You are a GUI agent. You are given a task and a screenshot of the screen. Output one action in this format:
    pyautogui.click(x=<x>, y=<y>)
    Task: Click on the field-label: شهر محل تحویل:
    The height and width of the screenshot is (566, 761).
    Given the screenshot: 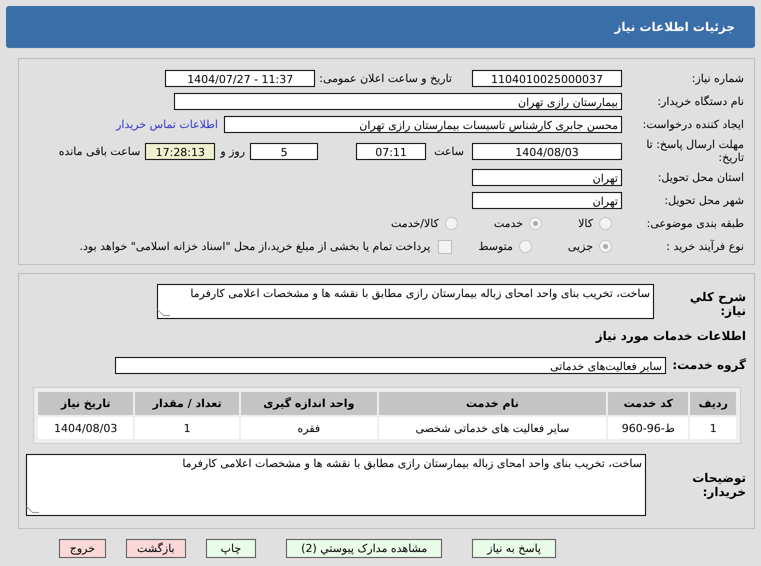 What is the action you would take?
    pyautogui.click(x=704, y=200)
    